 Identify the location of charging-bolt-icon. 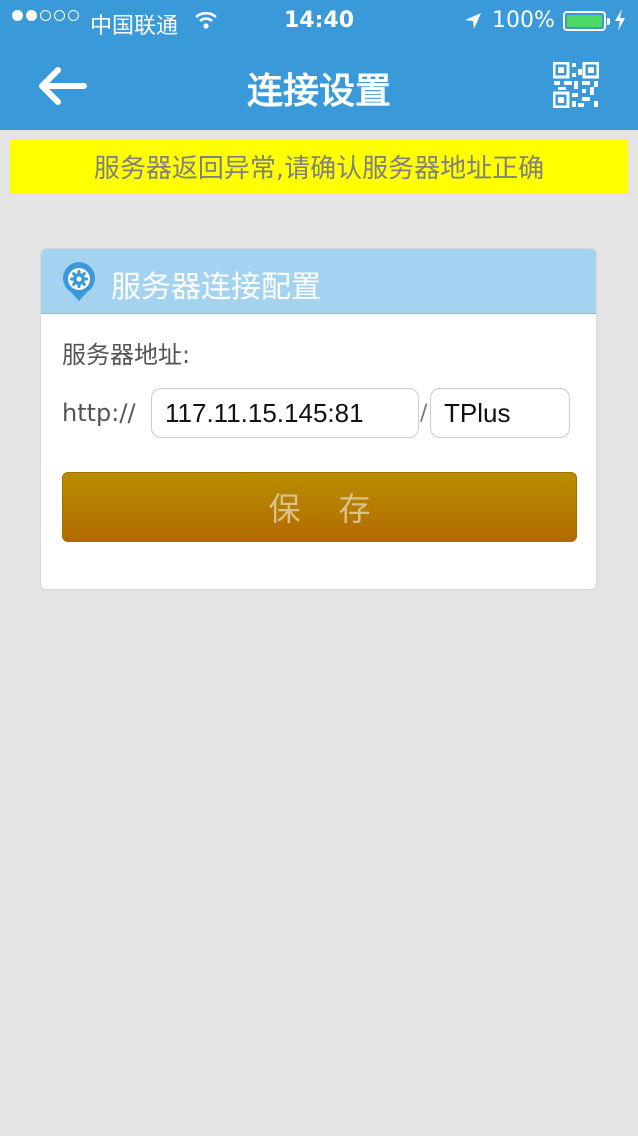
(620, 20).